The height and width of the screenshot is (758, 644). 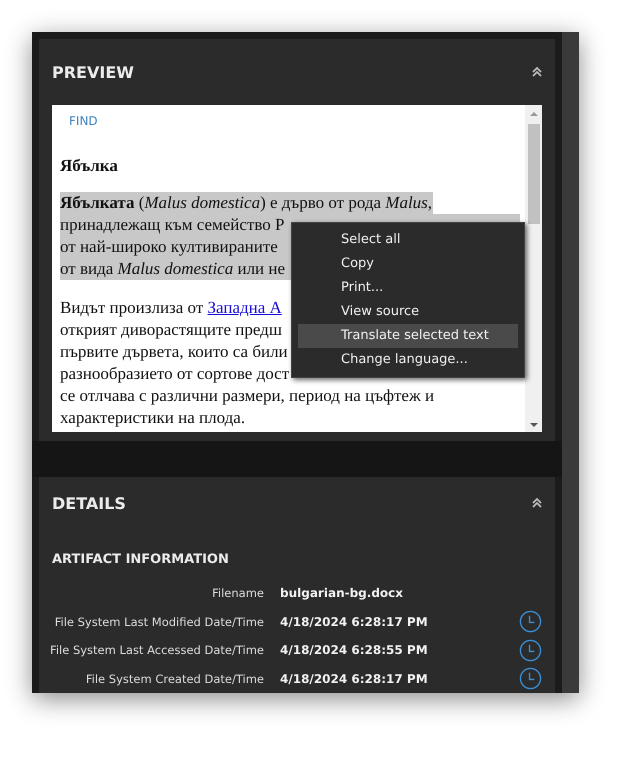 I want to click on text-line: Видът произлиза от Западна А, so click(x=171, y=308).